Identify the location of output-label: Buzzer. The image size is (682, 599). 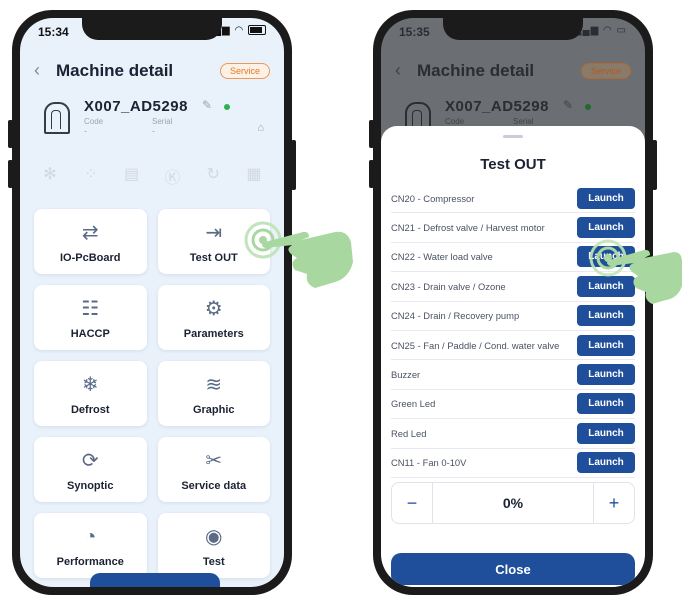
(406, 375).